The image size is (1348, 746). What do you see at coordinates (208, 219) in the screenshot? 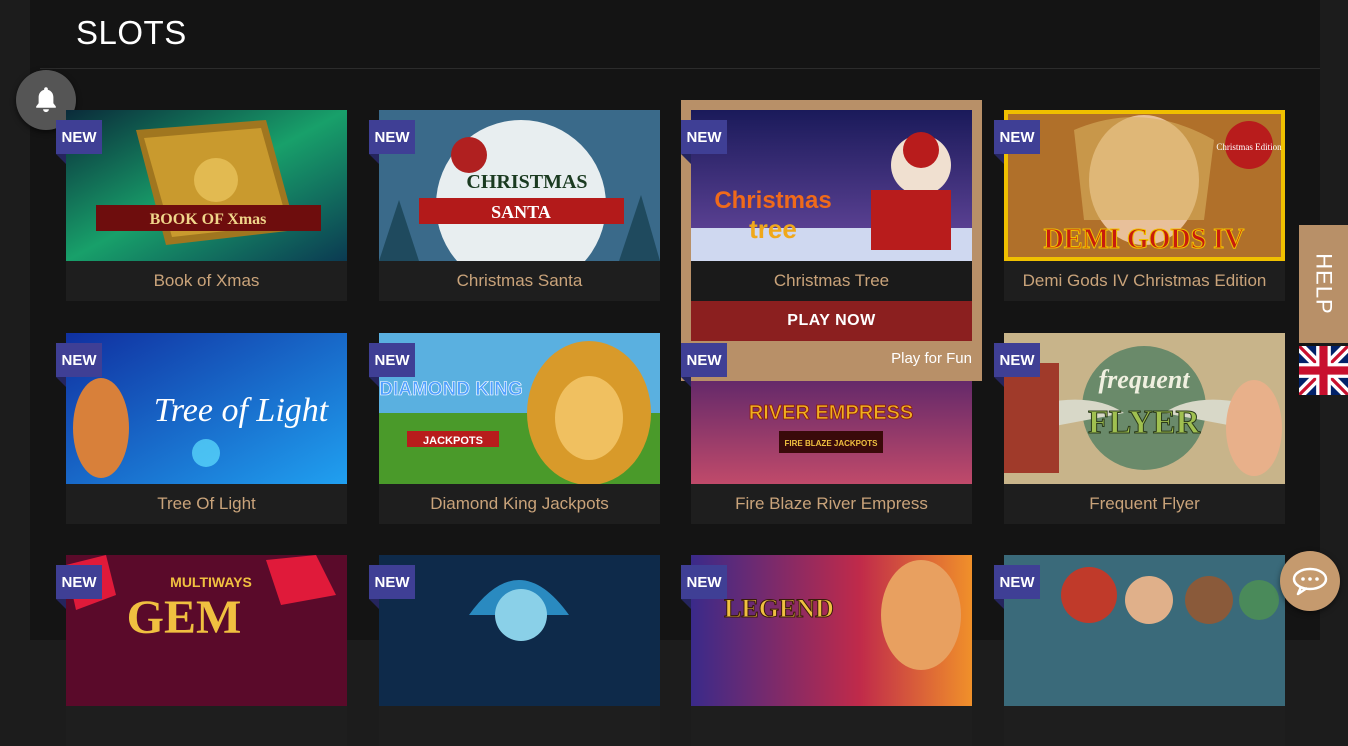
I see `thumbnail-title-text: BOOK OF Xmas` at bounding box center [208, 219].